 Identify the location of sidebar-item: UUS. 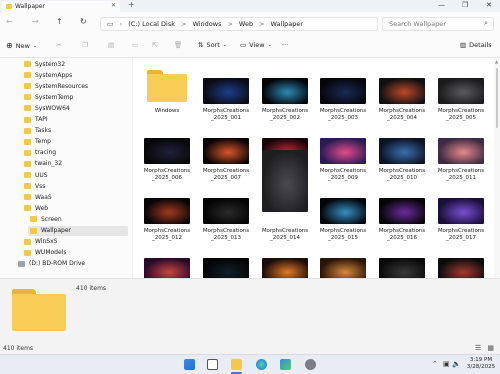
(35, 175).